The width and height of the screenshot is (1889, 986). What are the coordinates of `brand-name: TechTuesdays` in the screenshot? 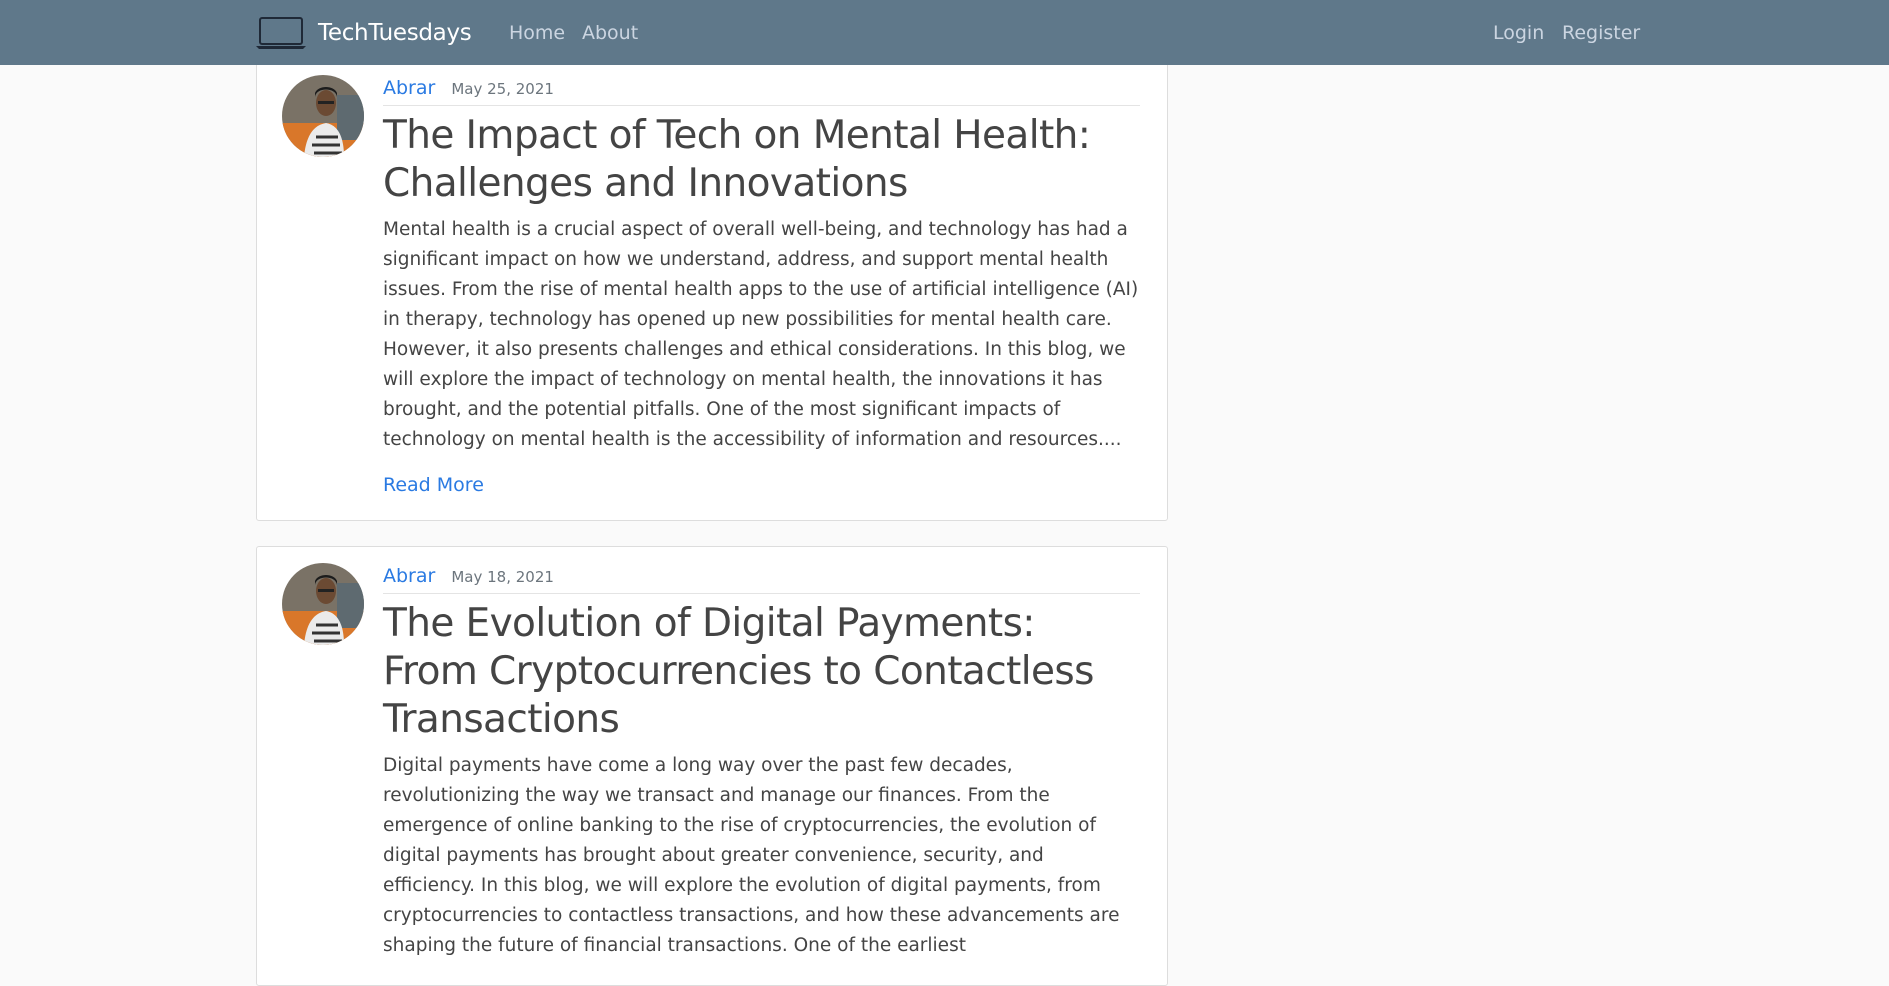 It's located at (395, 32).